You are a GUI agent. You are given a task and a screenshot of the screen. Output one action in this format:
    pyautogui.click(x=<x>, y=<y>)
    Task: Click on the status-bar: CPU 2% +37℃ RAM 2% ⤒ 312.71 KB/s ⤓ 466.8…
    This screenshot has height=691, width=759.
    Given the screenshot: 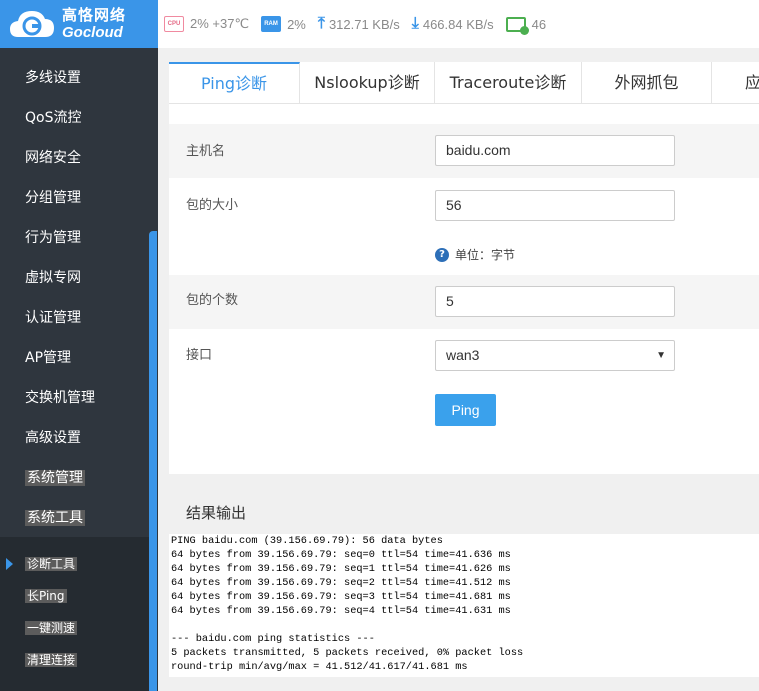 What is the action you would take?
    pyautogui.click(x=458, y=24)
    